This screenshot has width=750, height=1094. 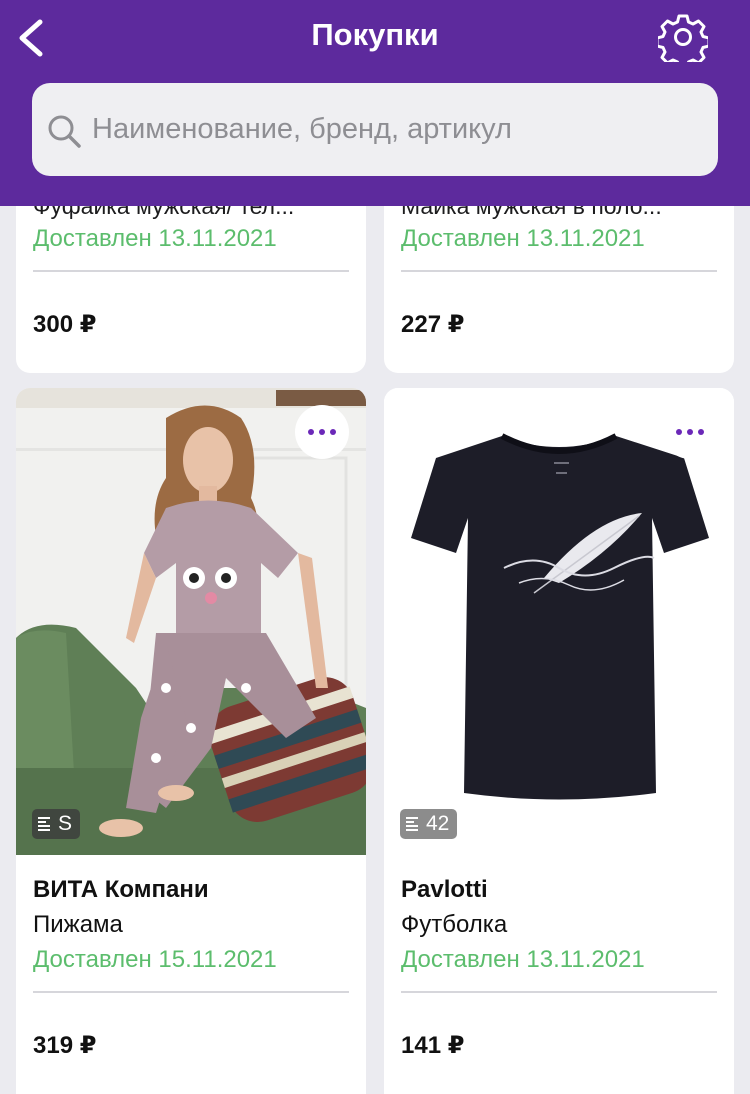 I want to click on size-badge: 42, so click(x=429, y=824).